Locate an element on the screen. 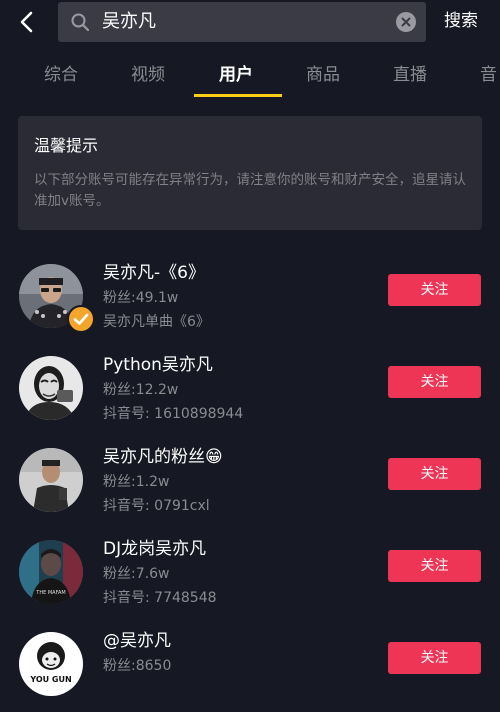 Image resolution: width=500 pixels, height=712 pixels. tab-live: 直播 is located at coordinates (410, 75).